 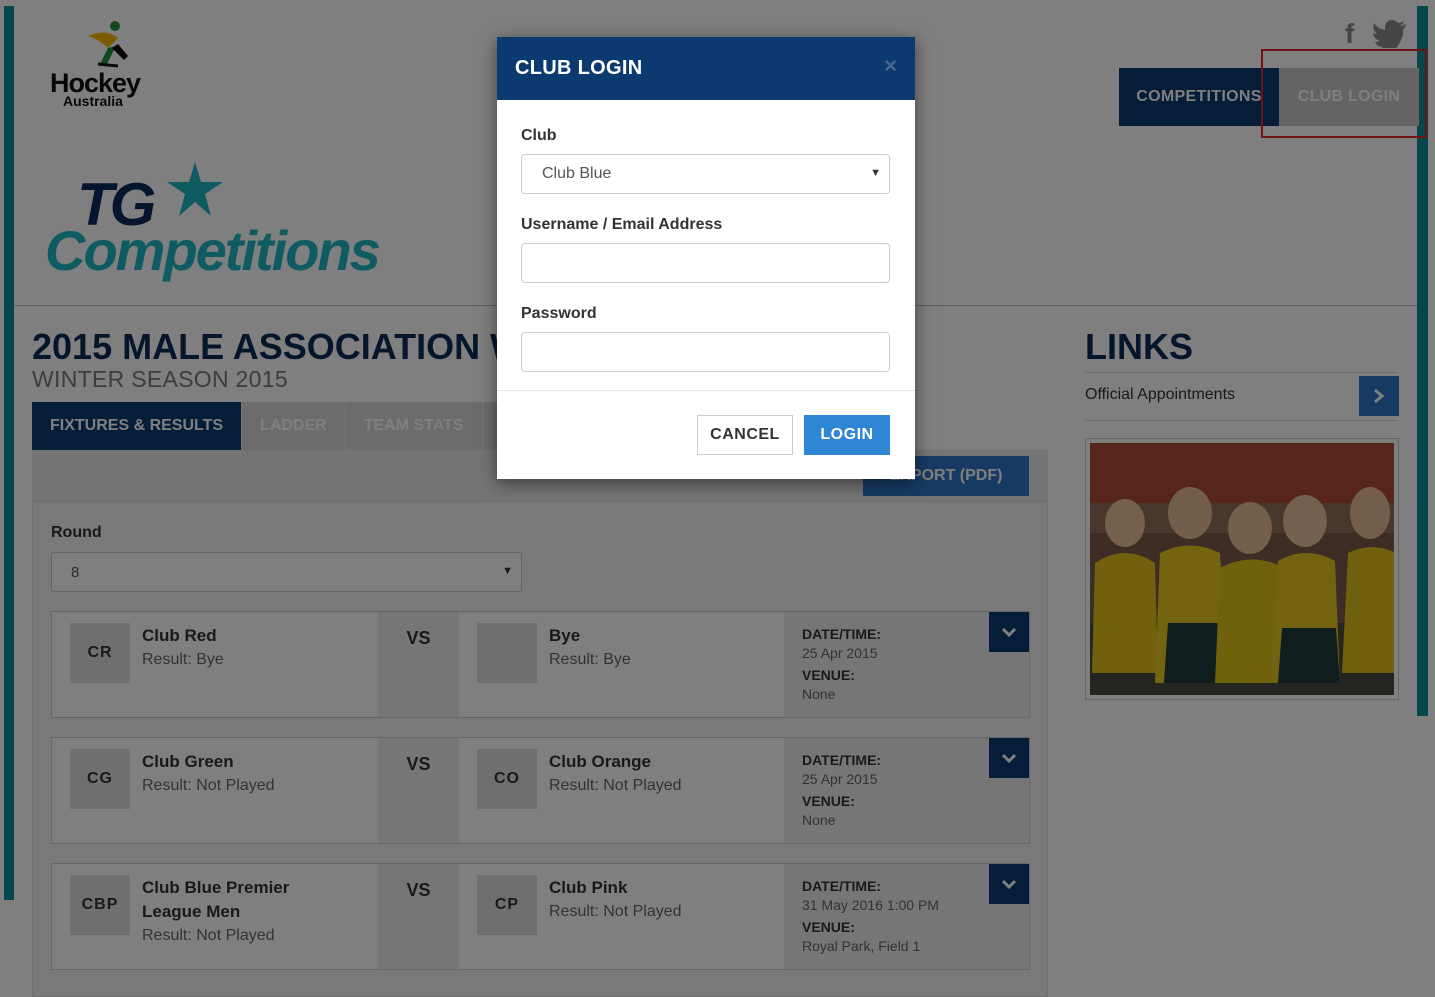 I want to click on password-label: Password, so click(x=559, y=313).